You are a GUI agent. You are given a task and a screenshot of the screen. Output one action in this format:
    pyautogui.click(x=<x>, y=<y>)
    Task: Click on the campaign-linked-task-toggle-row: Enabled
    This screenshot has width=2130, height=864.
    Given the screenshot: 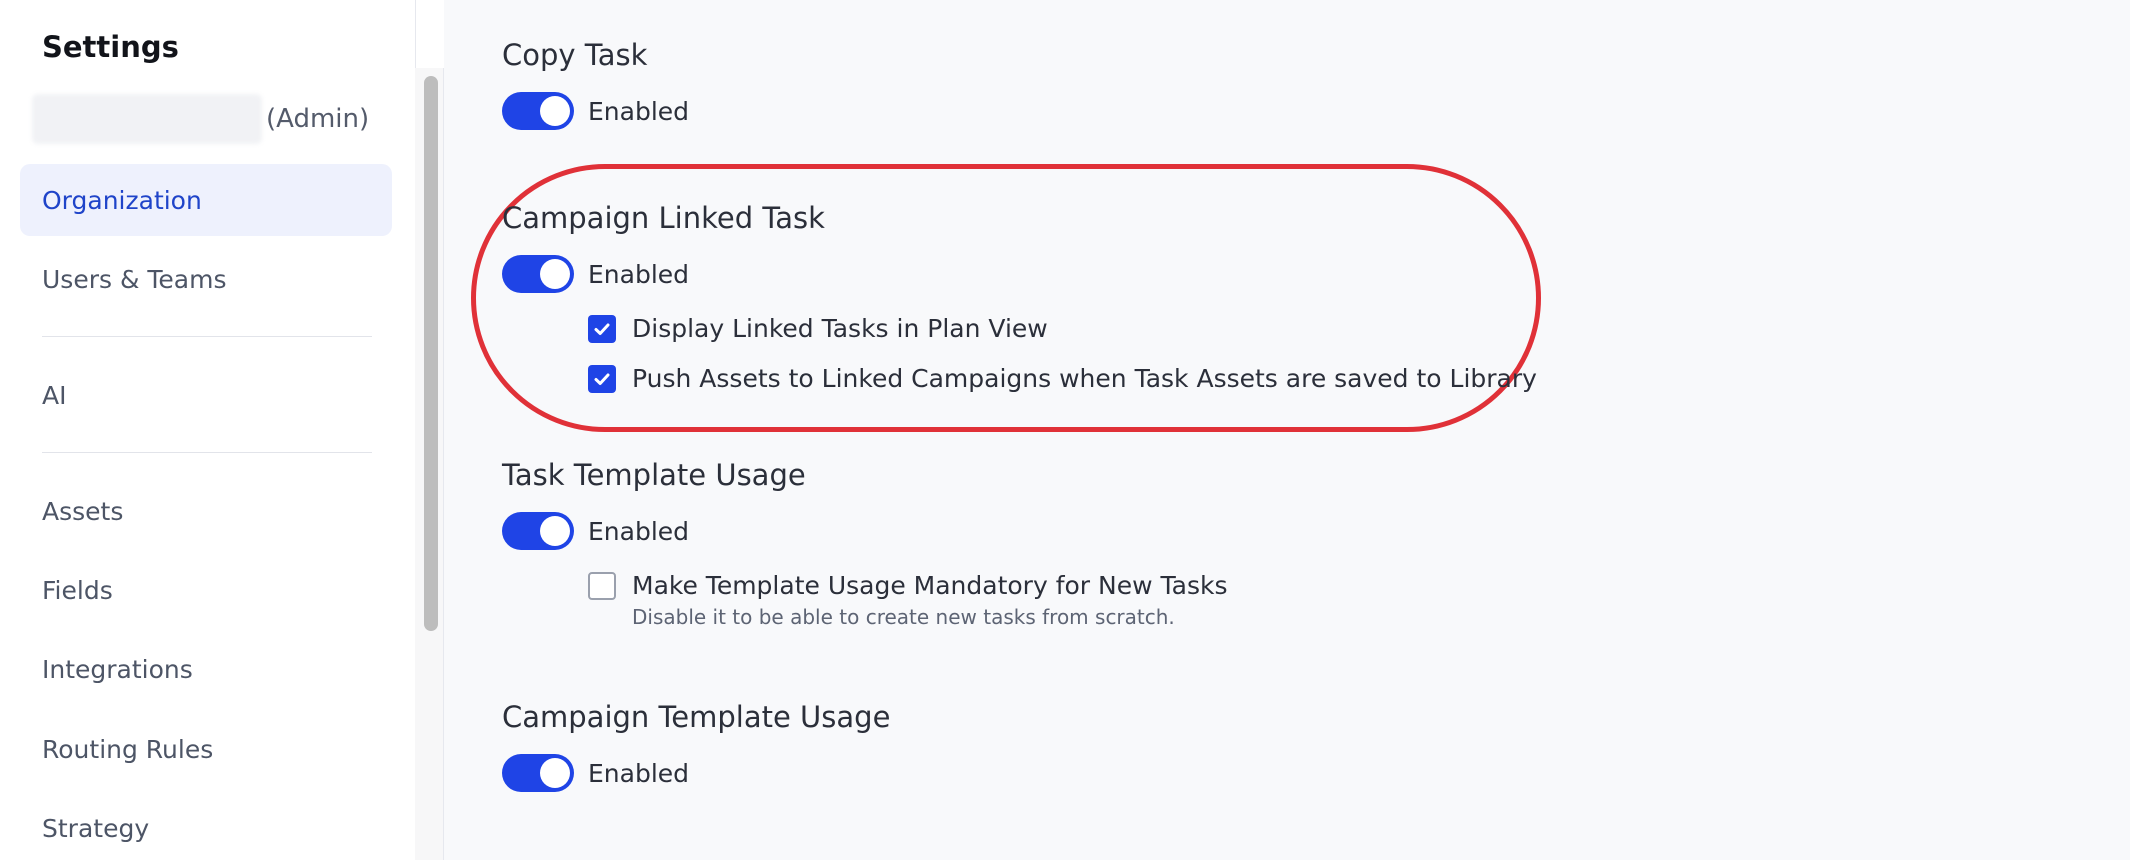 What is the action you would take?
    pyautogui.click(x=595, y=274)
    